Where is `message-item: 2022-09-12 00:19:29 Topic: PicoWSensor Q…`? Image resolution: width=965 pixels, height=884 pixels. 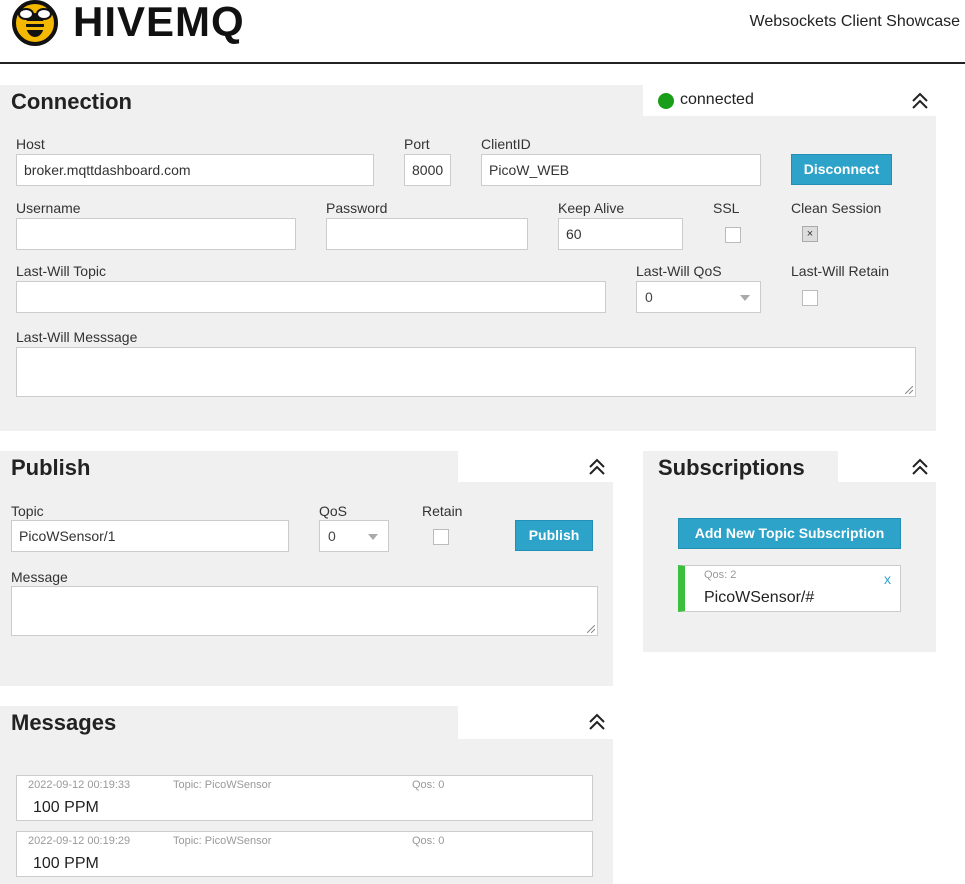 message-item: 2022-09-12 00:19:29 Topic: PicoWSensor Q… is located at coordinates (304, 854).